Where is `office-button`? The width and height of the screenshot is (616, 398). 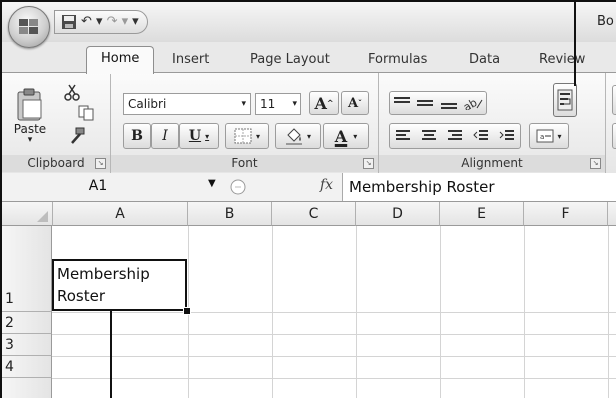 office-button is located at coordinates (29, 27).